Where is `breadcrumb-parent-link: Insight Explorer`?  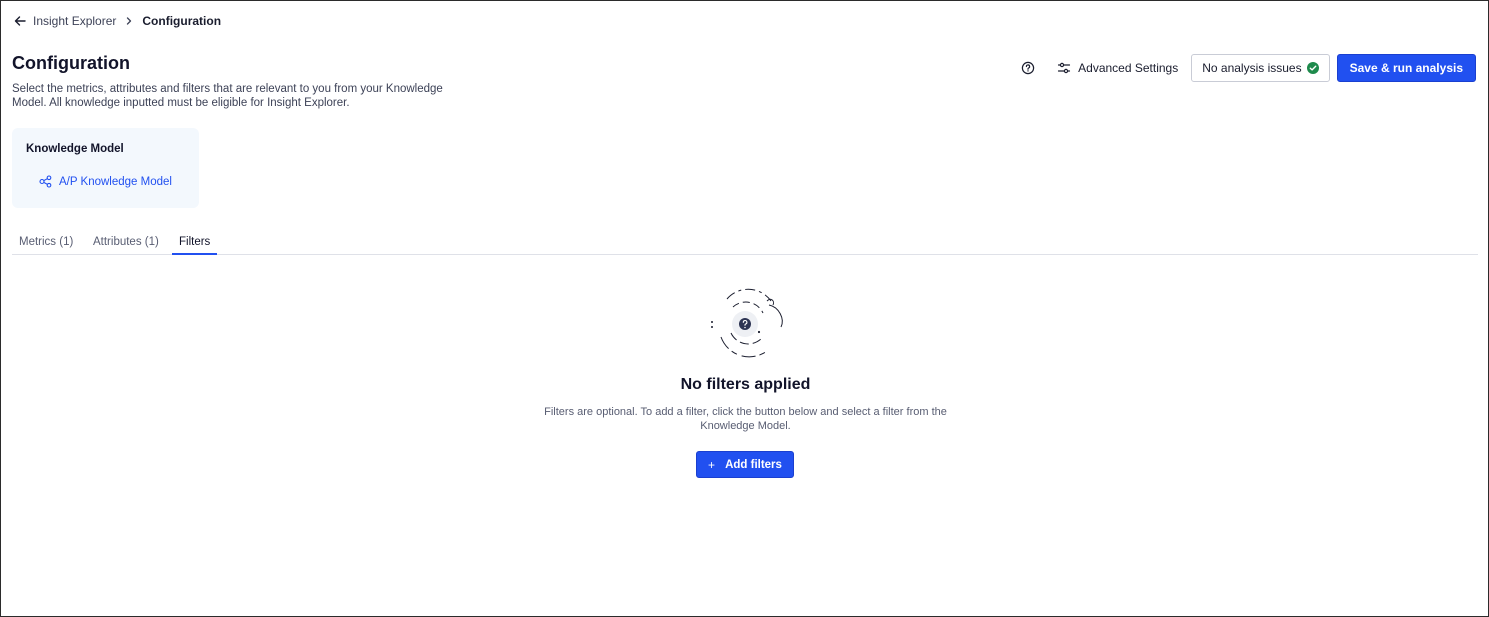 breadcrumb-parent-link: Insight Explorer is located at coordinates (74, 21).